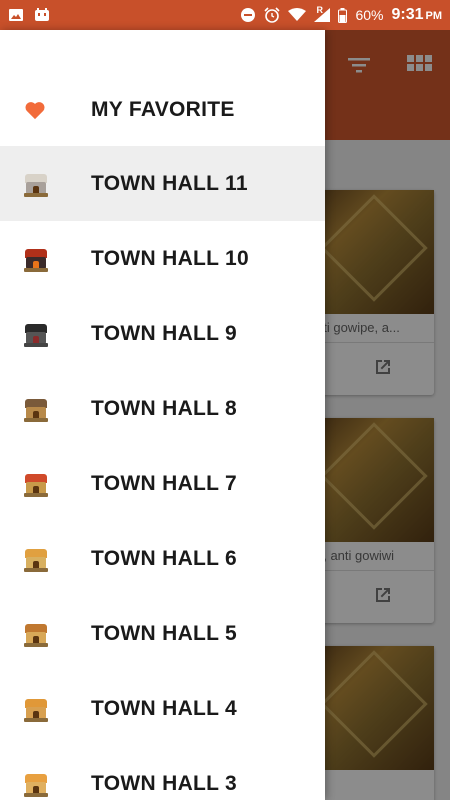  What do you see at coordinates (369, 15) in the screenshot?
I see `battery-percent: 60%` at bounding box center [369, 15].